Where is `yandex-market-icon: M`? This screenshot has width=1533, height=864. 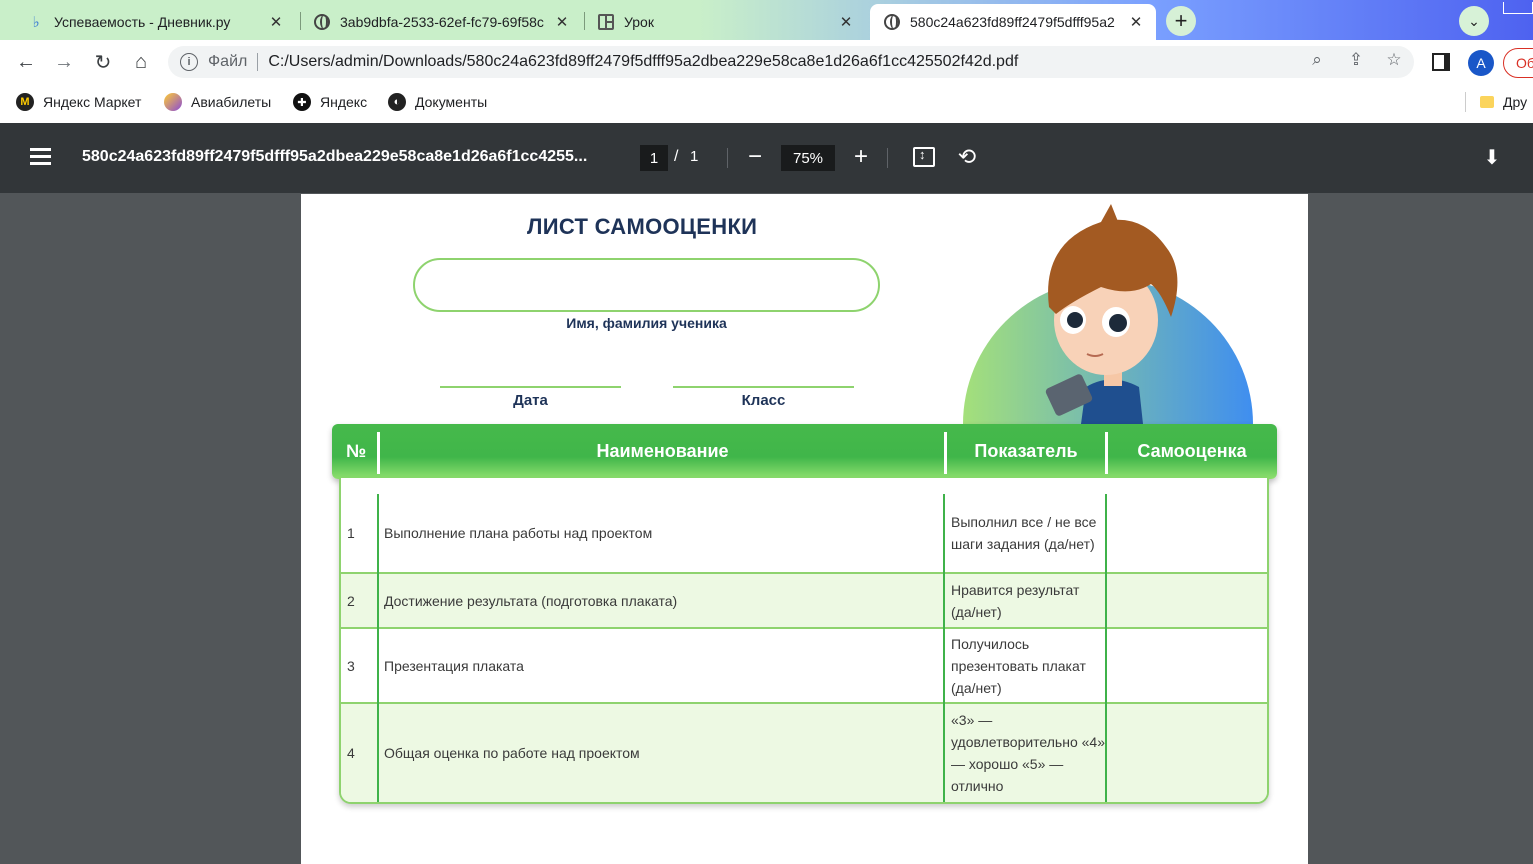
yandex-market-icon: M is located at coordinates (25, 102).